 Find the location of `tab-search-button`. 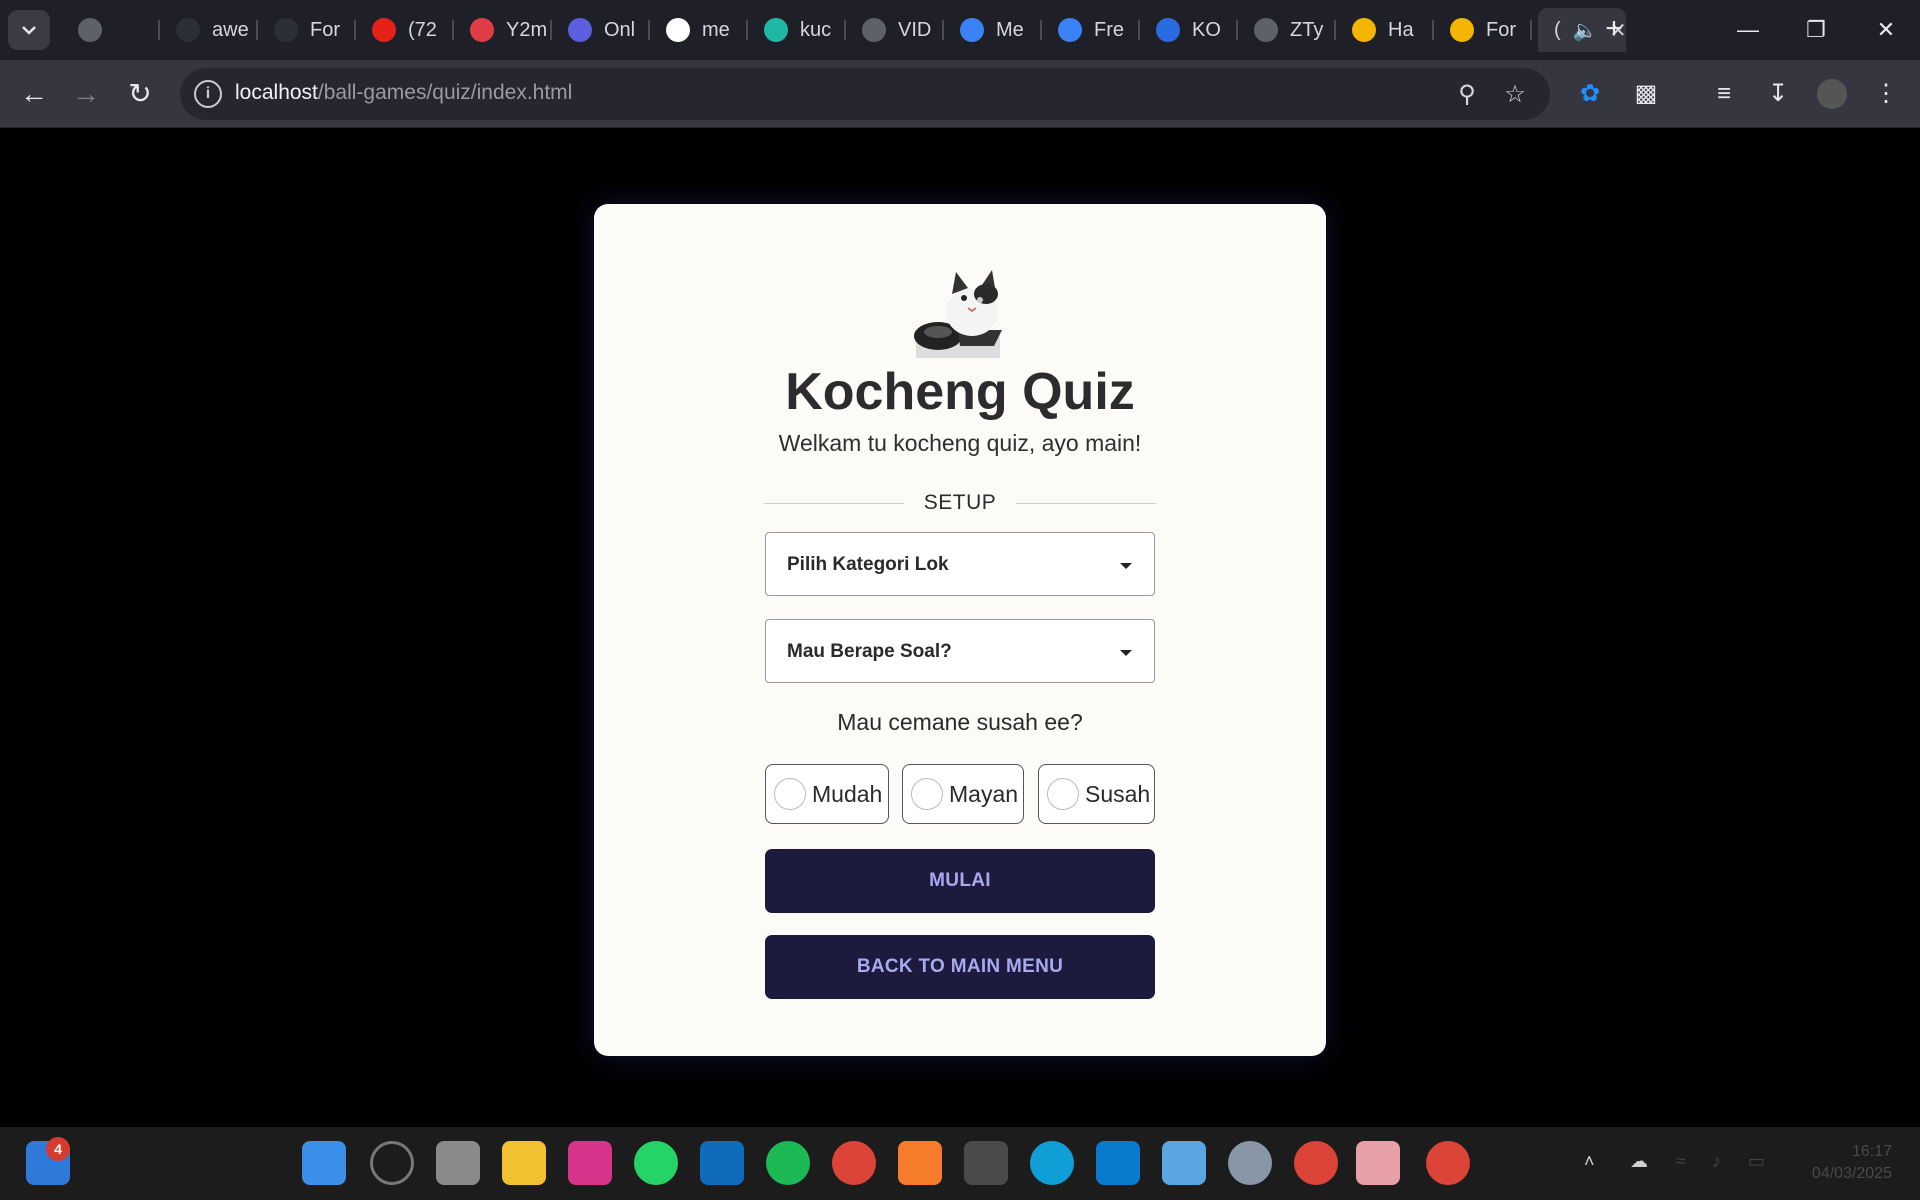

tab-search-button is located at coordinates (29, 30).